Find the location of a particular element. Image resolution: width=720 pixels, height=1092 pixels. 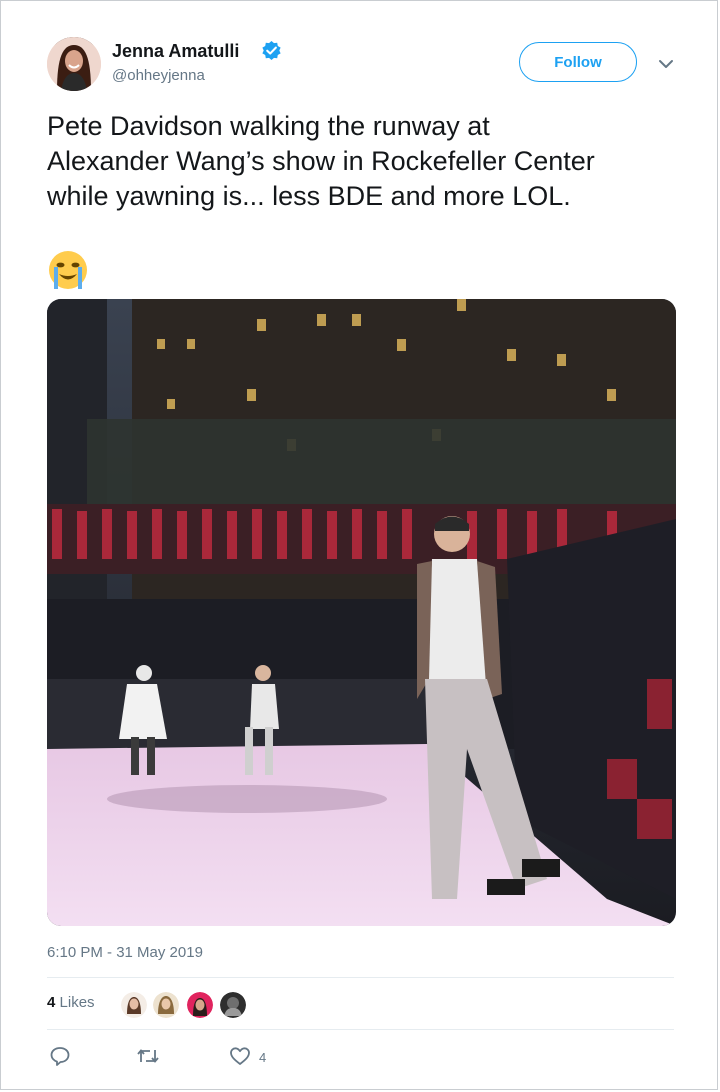

chevron-down-icon is located at coordinates (666, 64).